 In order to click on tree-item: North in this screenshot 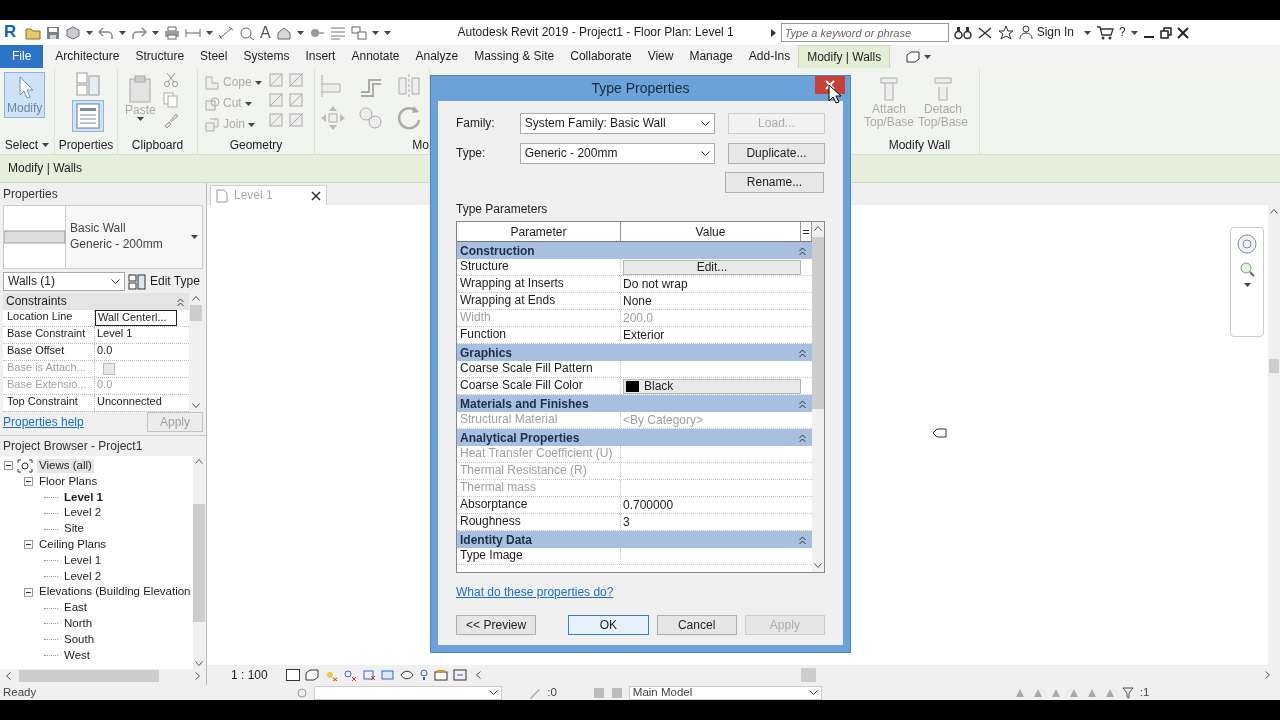, I will do `click(78, 623)`.